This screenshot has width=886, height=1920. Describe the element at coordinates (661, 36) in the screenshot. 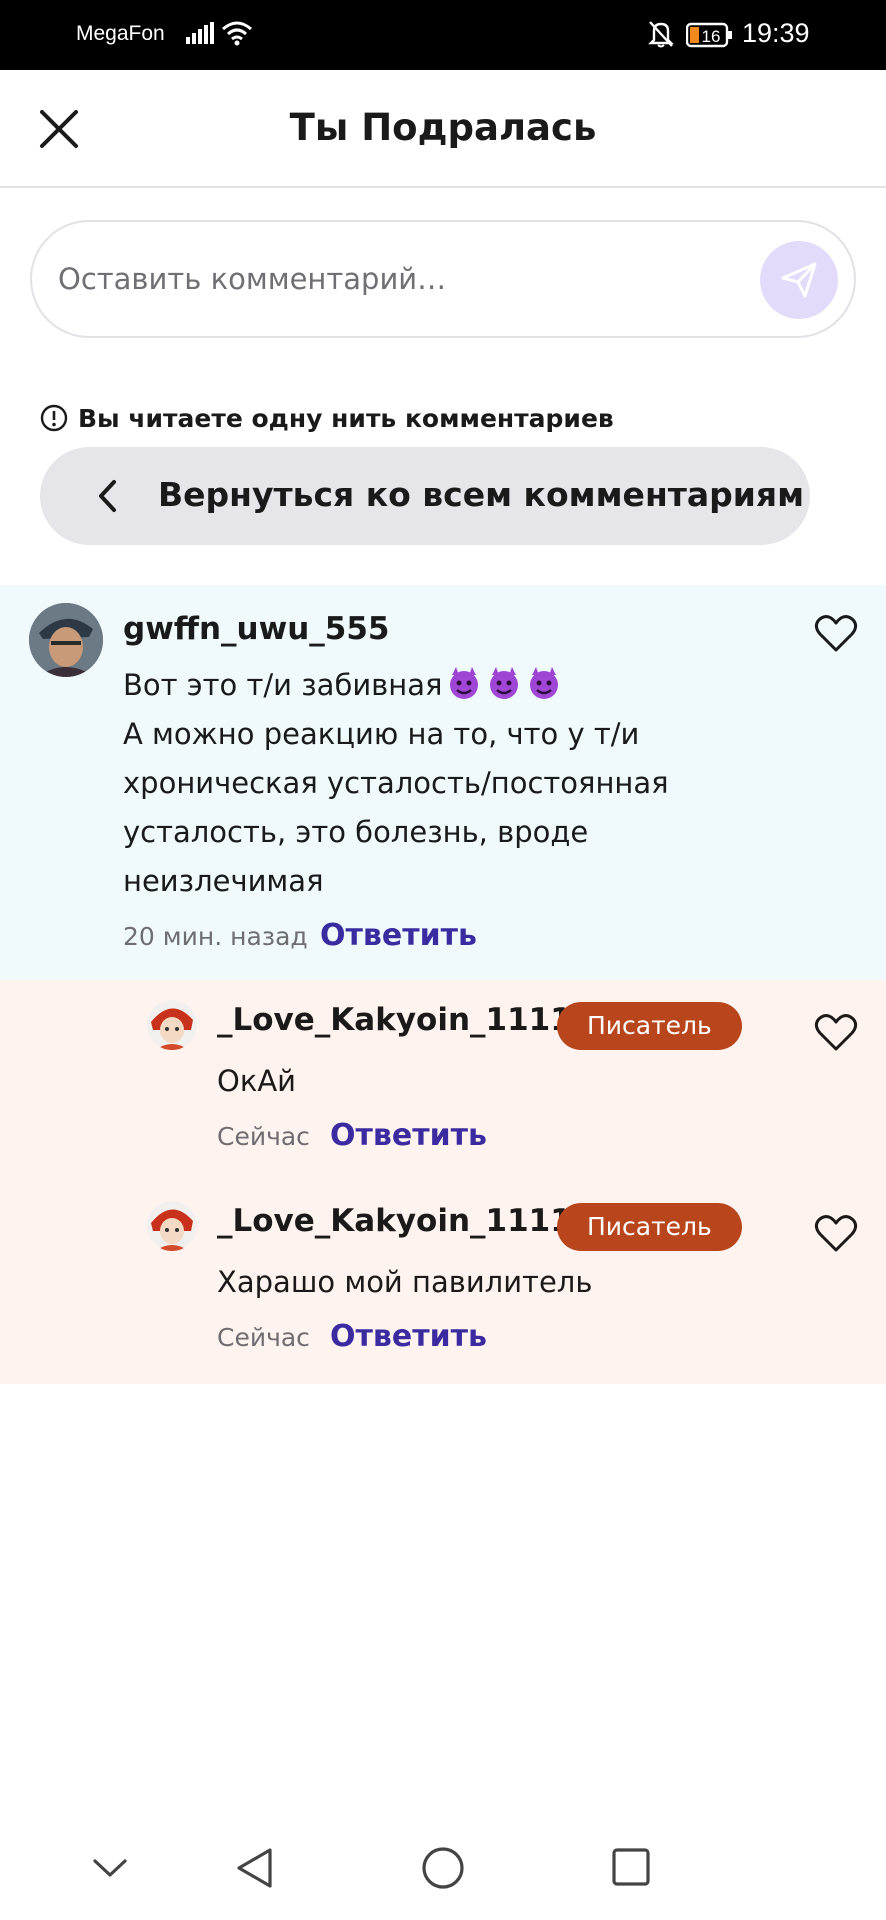

I see `bell-off-icon` at that location.